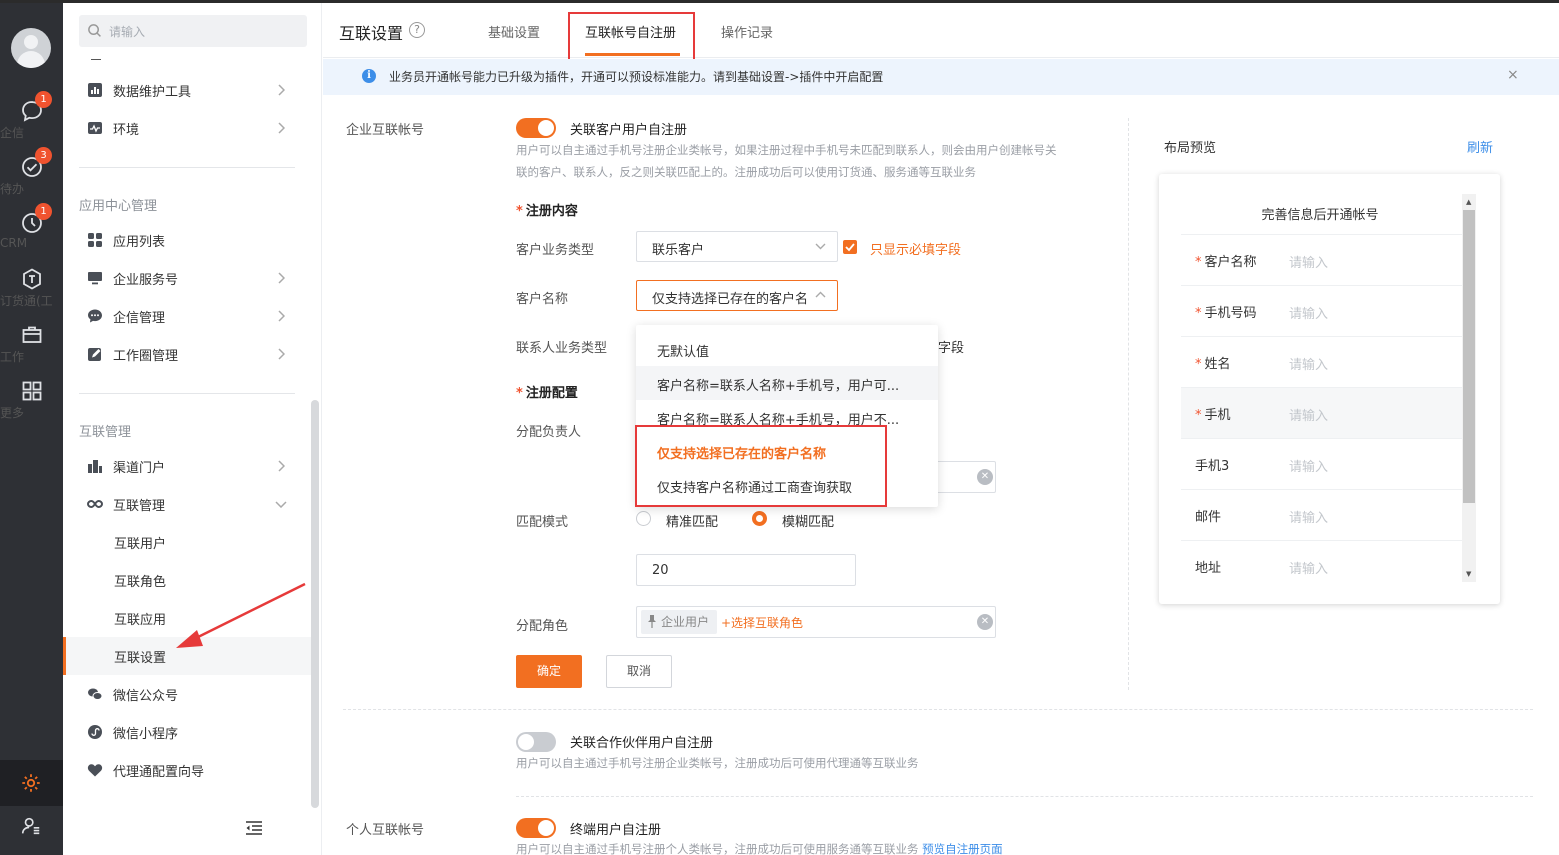 Image resolution: width=1559 pixels, height=855 pixels. I want to click on preview-row: 邮件 请输入, so click(1322, 514).